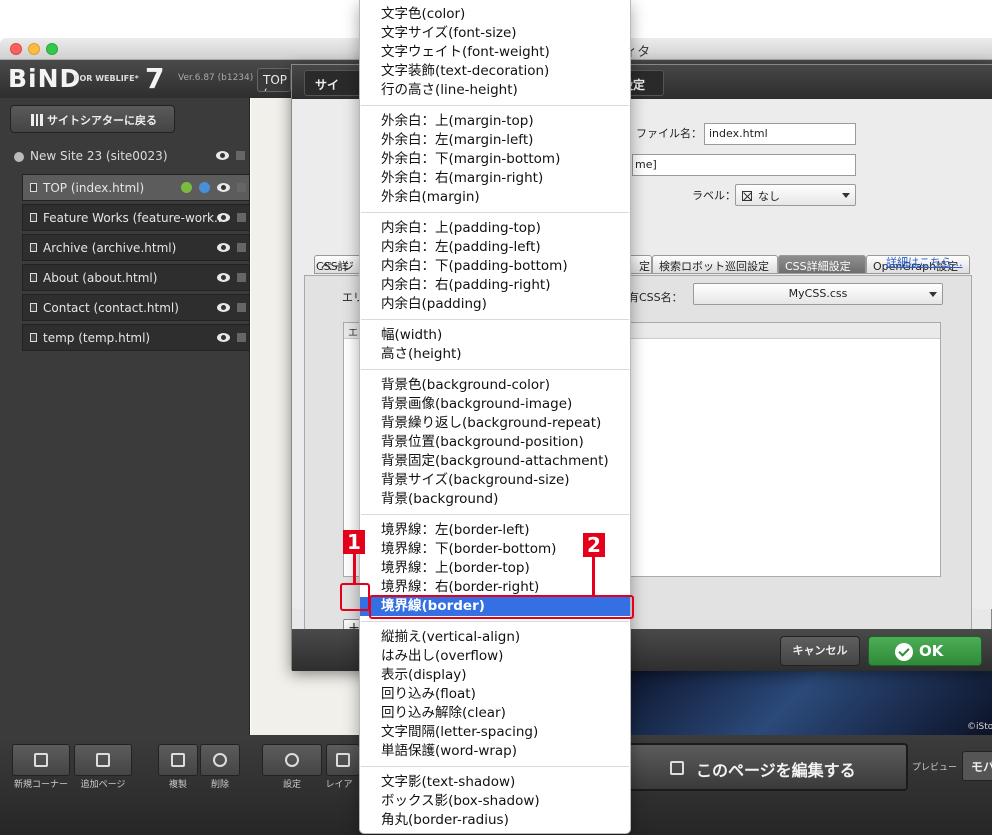 This screenshot has height=835, width=992. Describe the element at coordinates (136, 187) in the screenshot. I see `sidebar-item-top: TOP (index.html)` at that location.